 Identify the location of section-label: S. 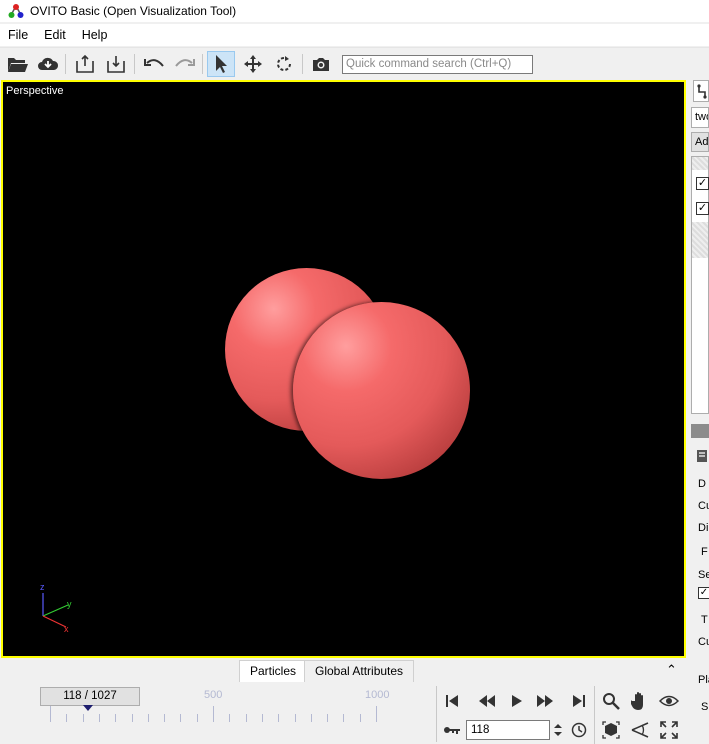
(705, 707).